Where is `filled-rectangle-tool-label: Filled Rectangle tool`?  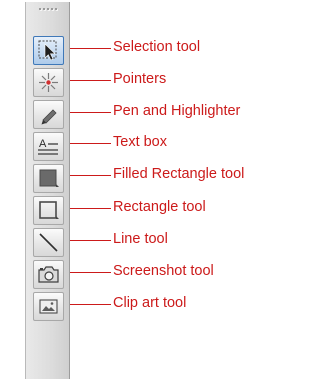
filled-rectangle-tool-label: Filled Rectangle tool is located at coordinates (179, 174).